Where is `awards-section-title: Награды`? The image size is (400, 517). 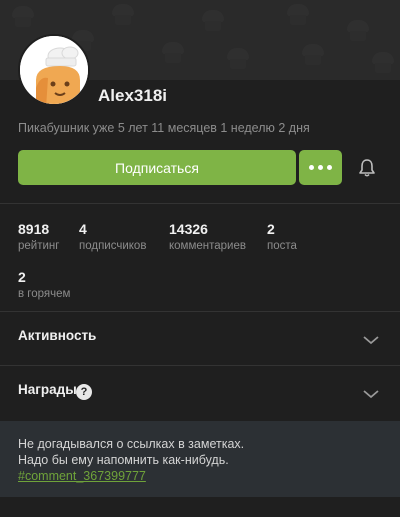 awards-section-title: Награды is located at coordinates (47, 389).